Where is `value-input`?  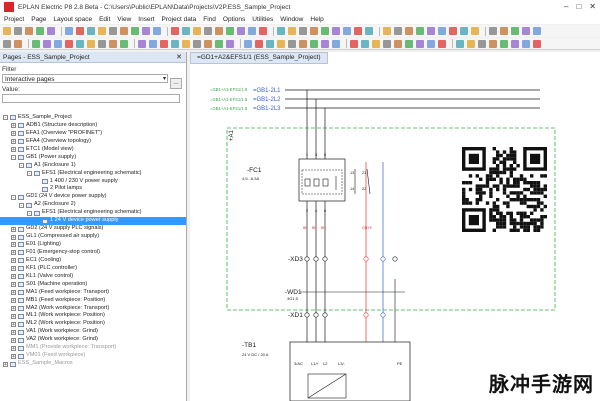
value-input is located at coordinates (91, 98).